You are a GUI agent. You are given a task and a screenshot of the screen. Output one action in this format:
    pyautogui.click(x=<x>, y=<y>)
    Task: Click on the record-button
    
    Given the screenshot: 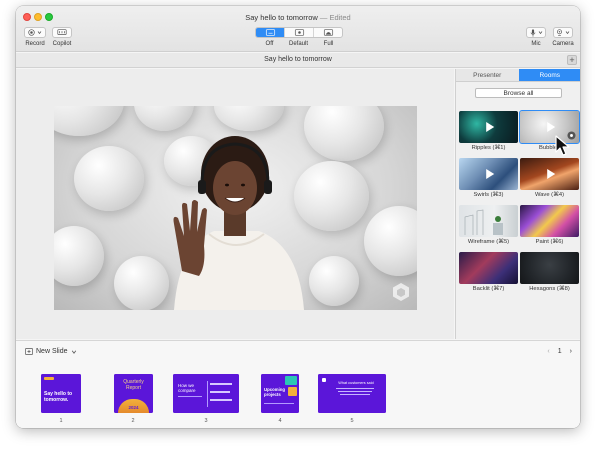 What is the action you would take?
    pyautogui.click(x=35, y=32)
    